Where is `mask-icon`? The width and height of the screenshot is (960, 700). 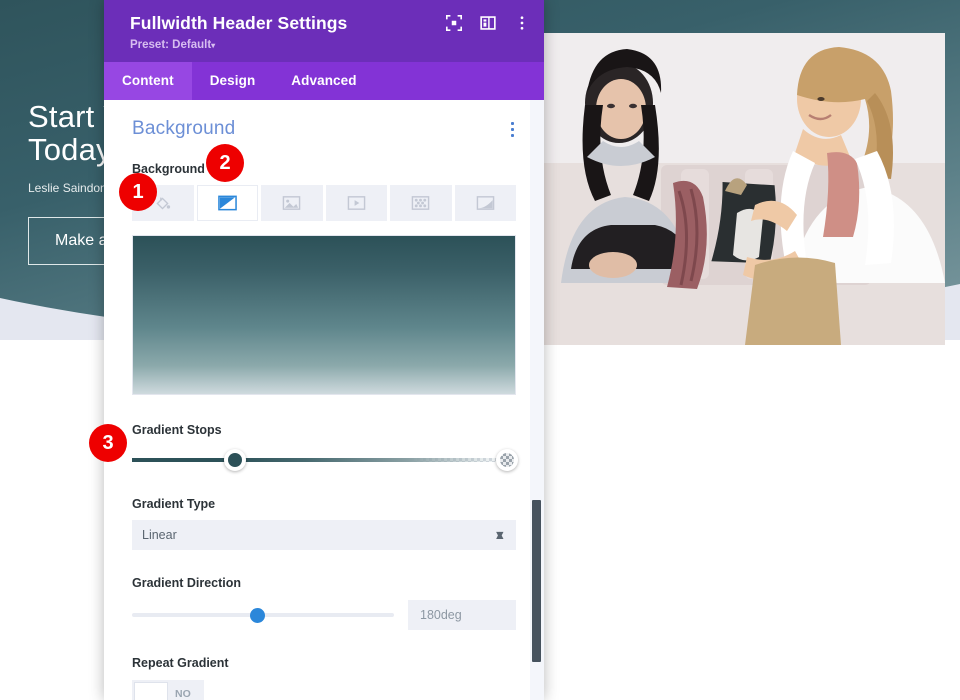 mask-icon is located at coordinates (485, 203).